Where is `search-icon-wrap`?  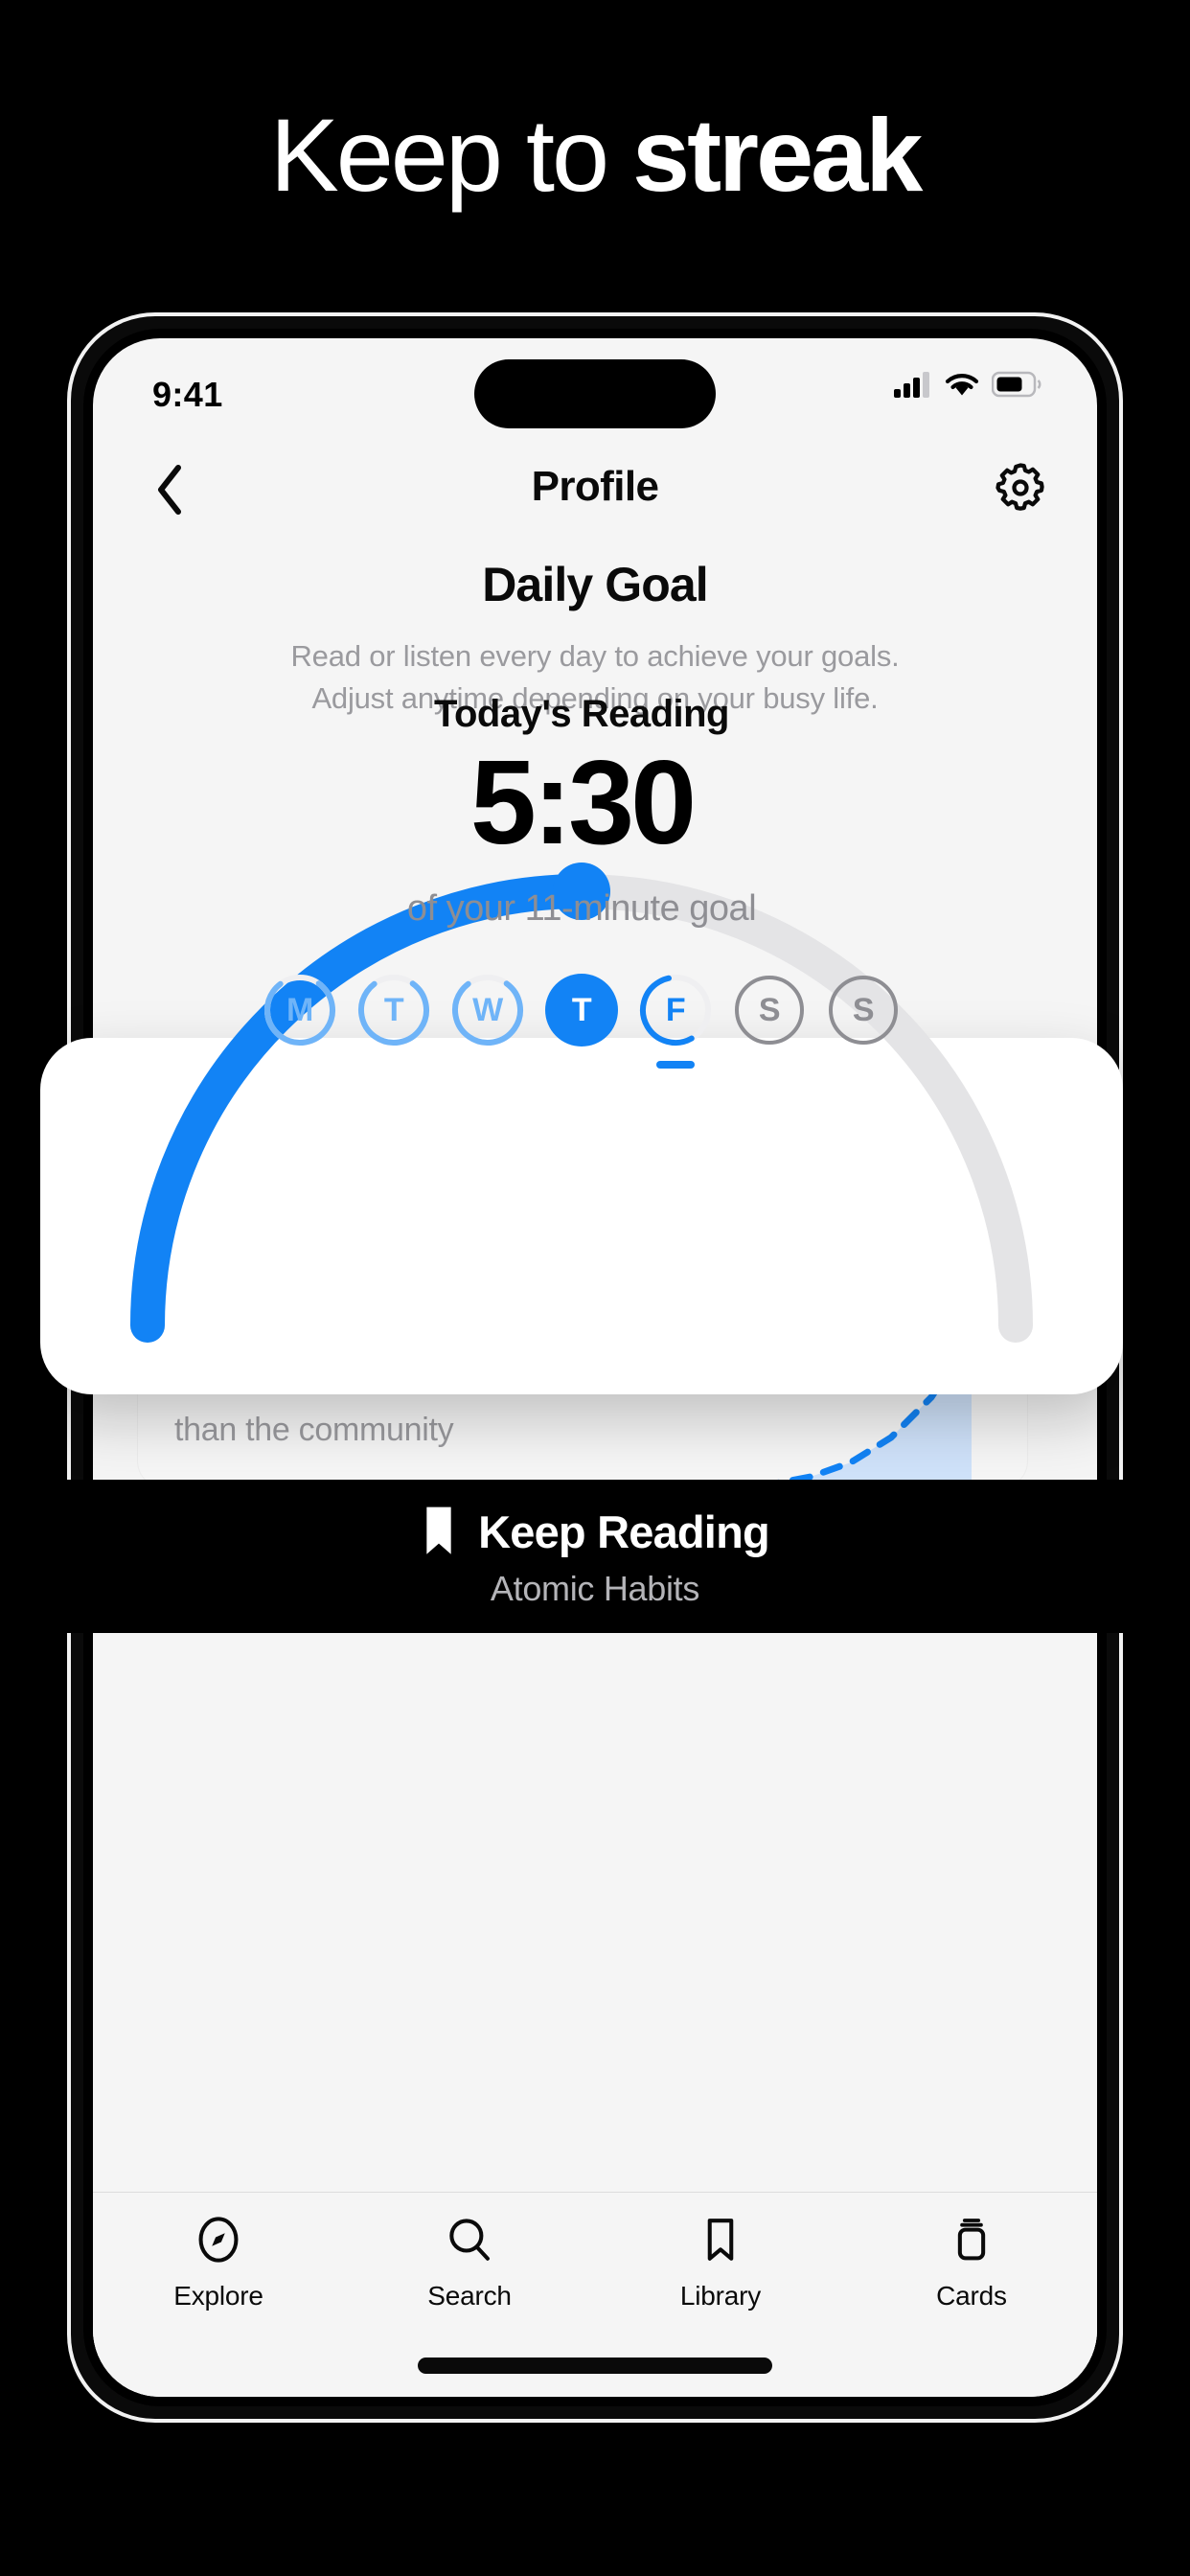
search-icon-wrap is located at coordinates (470, 2239).